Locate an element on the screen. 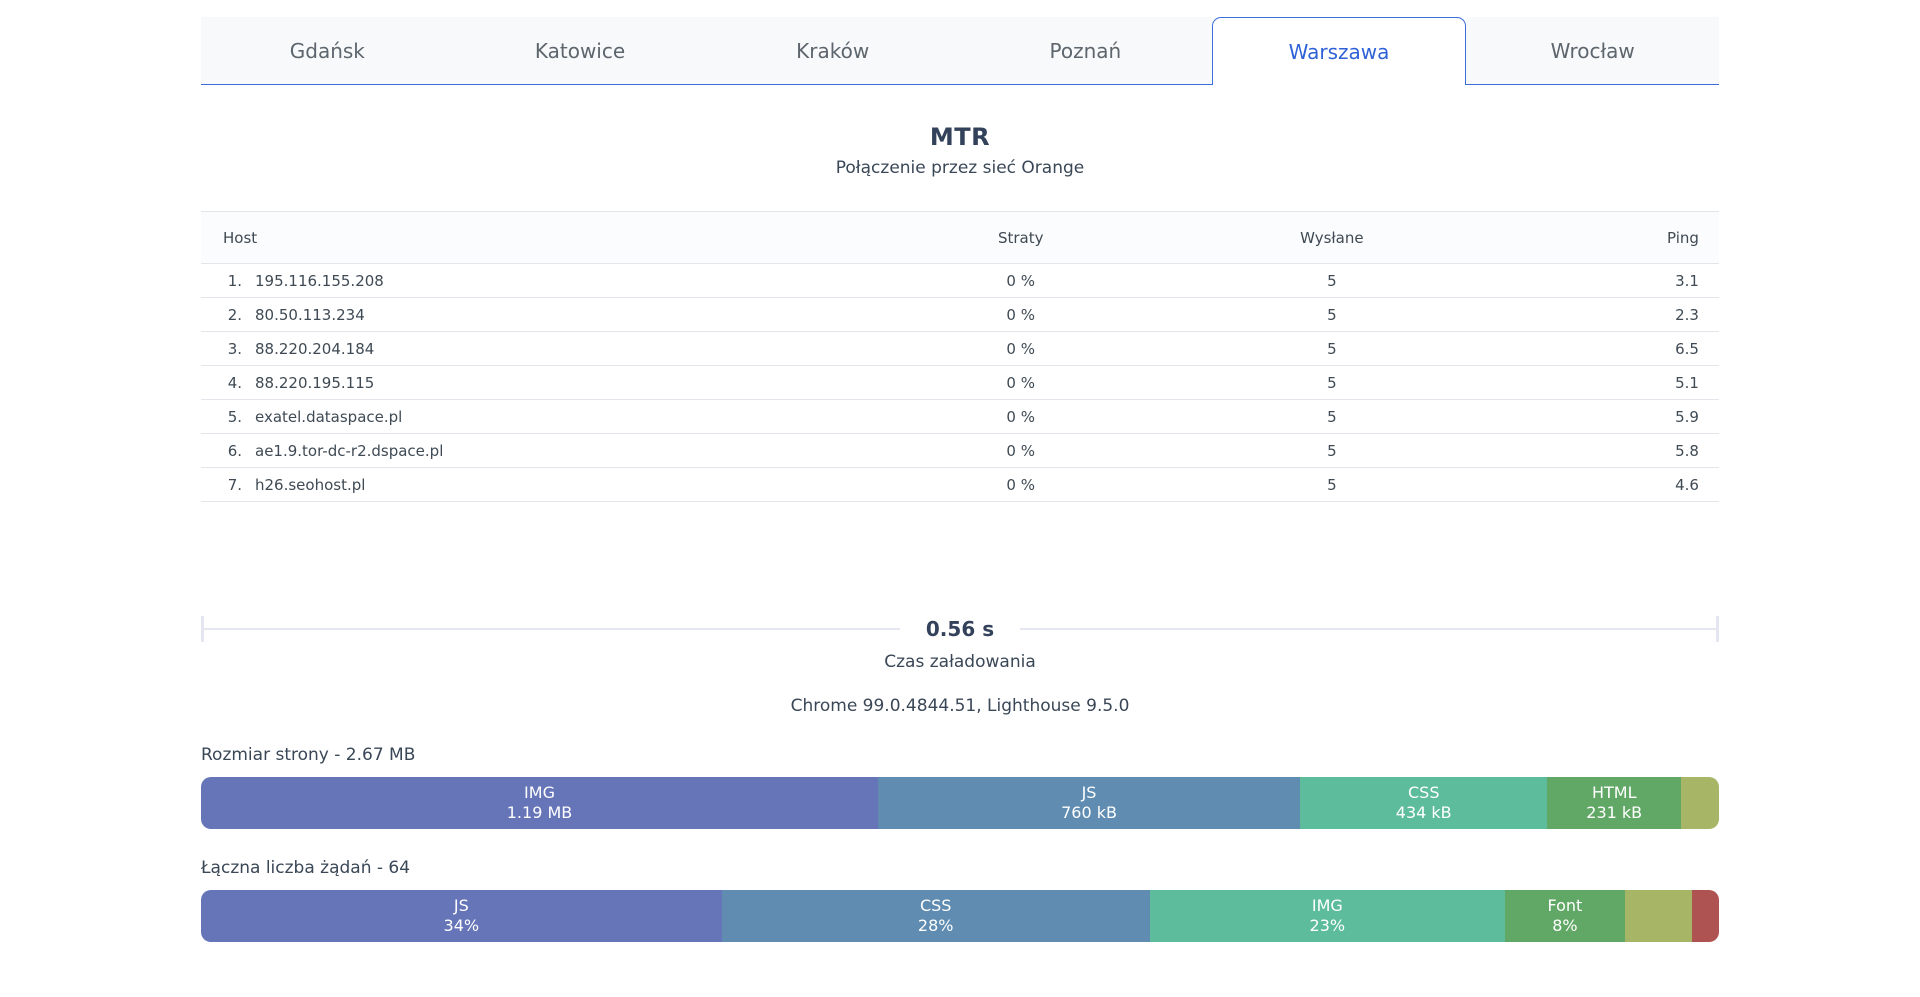  host-name: ae1.9.tor-dc-r2.dspace.pl is located at coordinates (349, 450).